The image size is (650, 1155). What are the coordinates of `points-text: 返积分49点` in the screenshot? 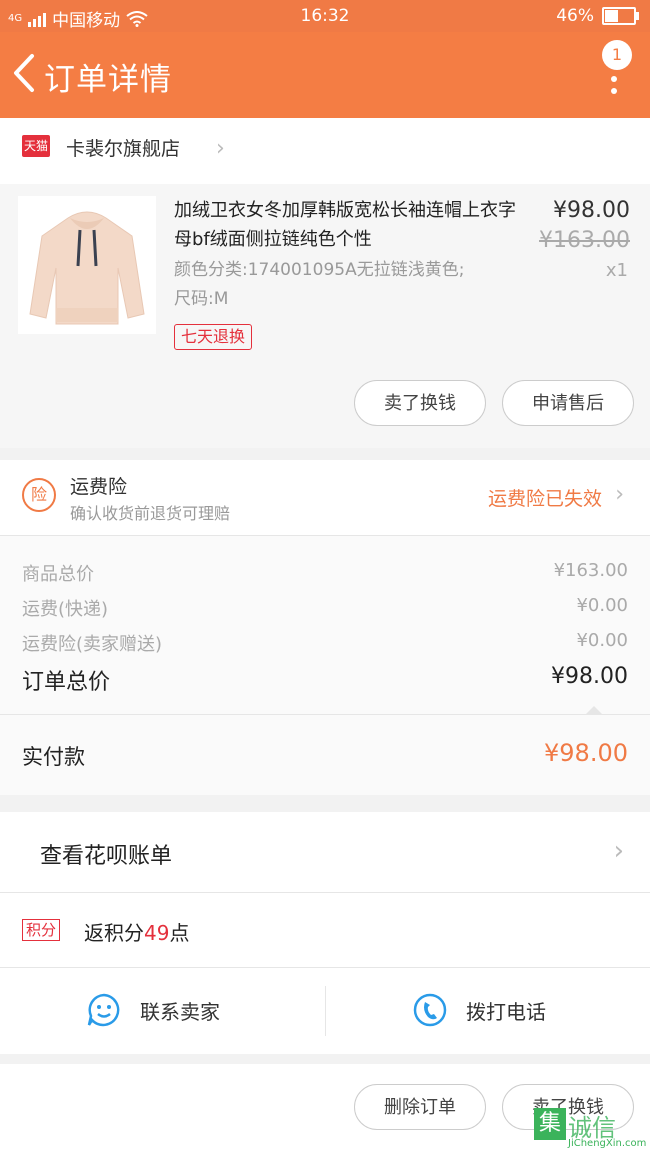 It's located at (136, 931).